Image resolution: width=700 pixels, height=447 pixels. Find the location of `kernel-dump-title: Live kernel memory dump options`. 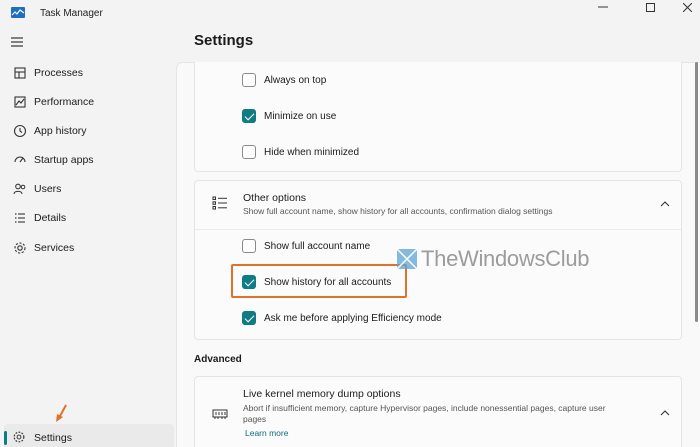

kernel-dump-title: Live kernel memory dump options is located at coordinates (322, 394).